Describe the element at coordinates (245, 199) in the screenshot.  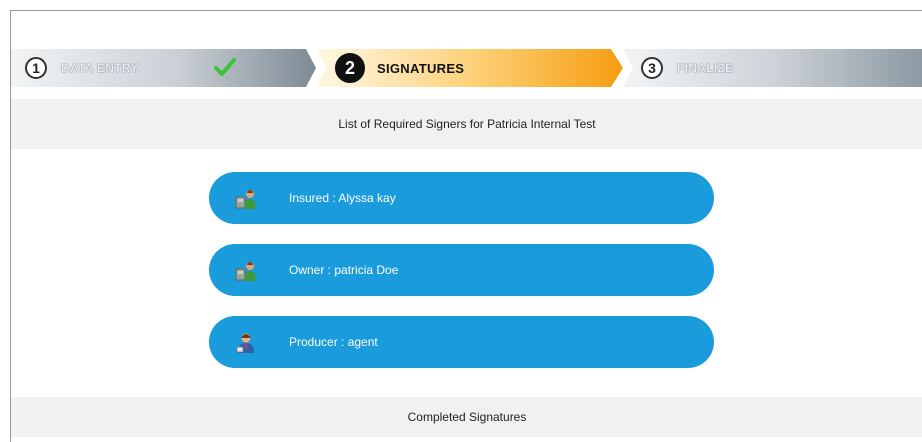
I see `insured-person-icon` at that location.